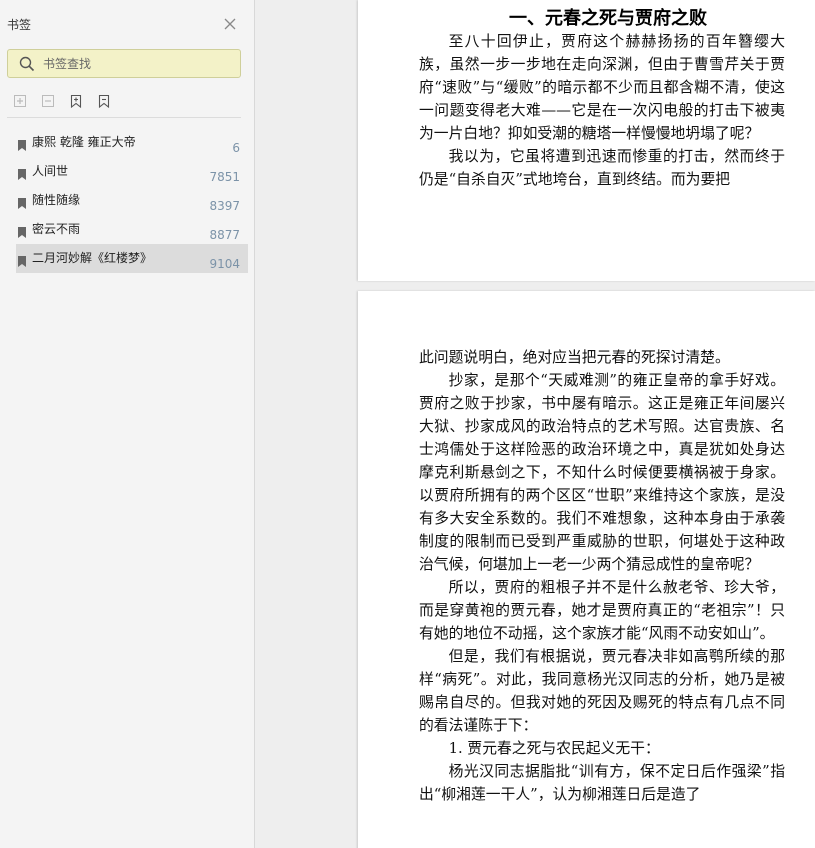 The height and width of the screenshot is (848, 815). I want to click on bookmark-item: 随性随缘 8397, so click(132, 200).